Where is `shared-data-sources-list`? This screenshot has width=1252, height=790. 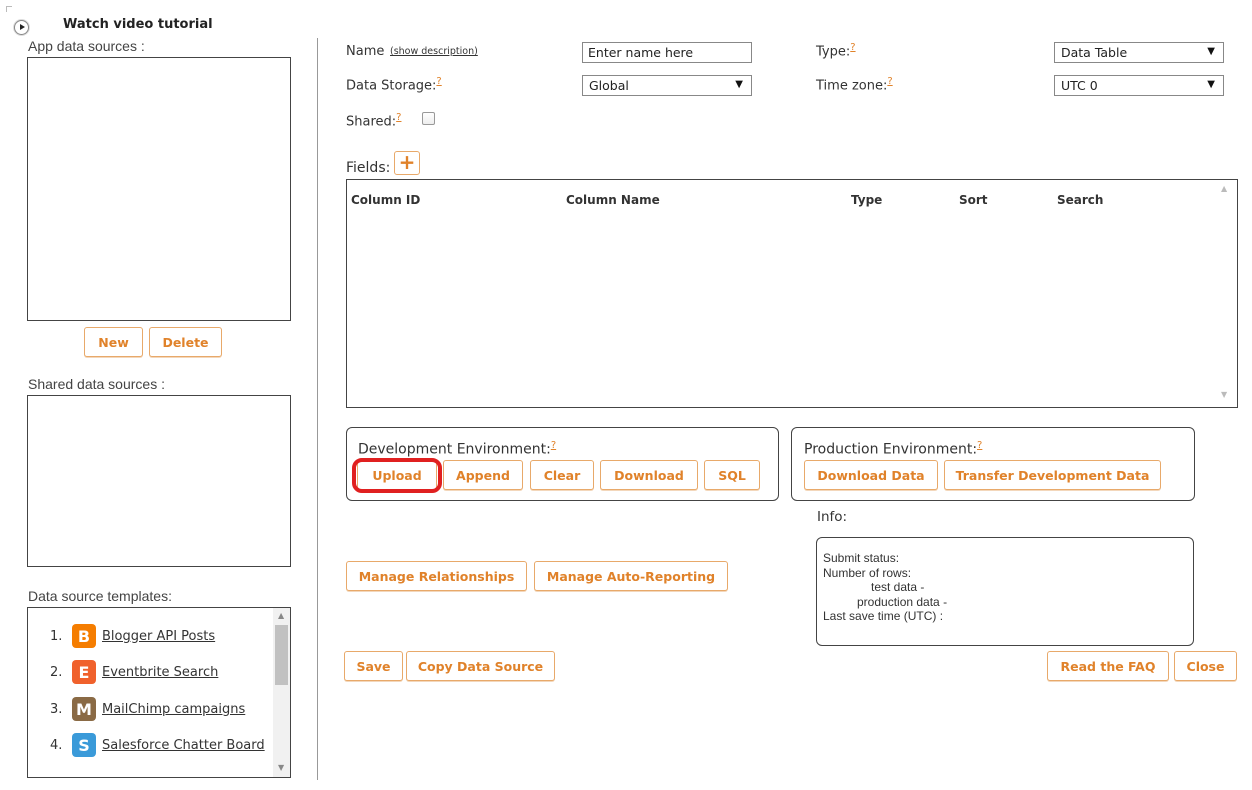
shared-data-sources-list is located at coordinates (159, 481).